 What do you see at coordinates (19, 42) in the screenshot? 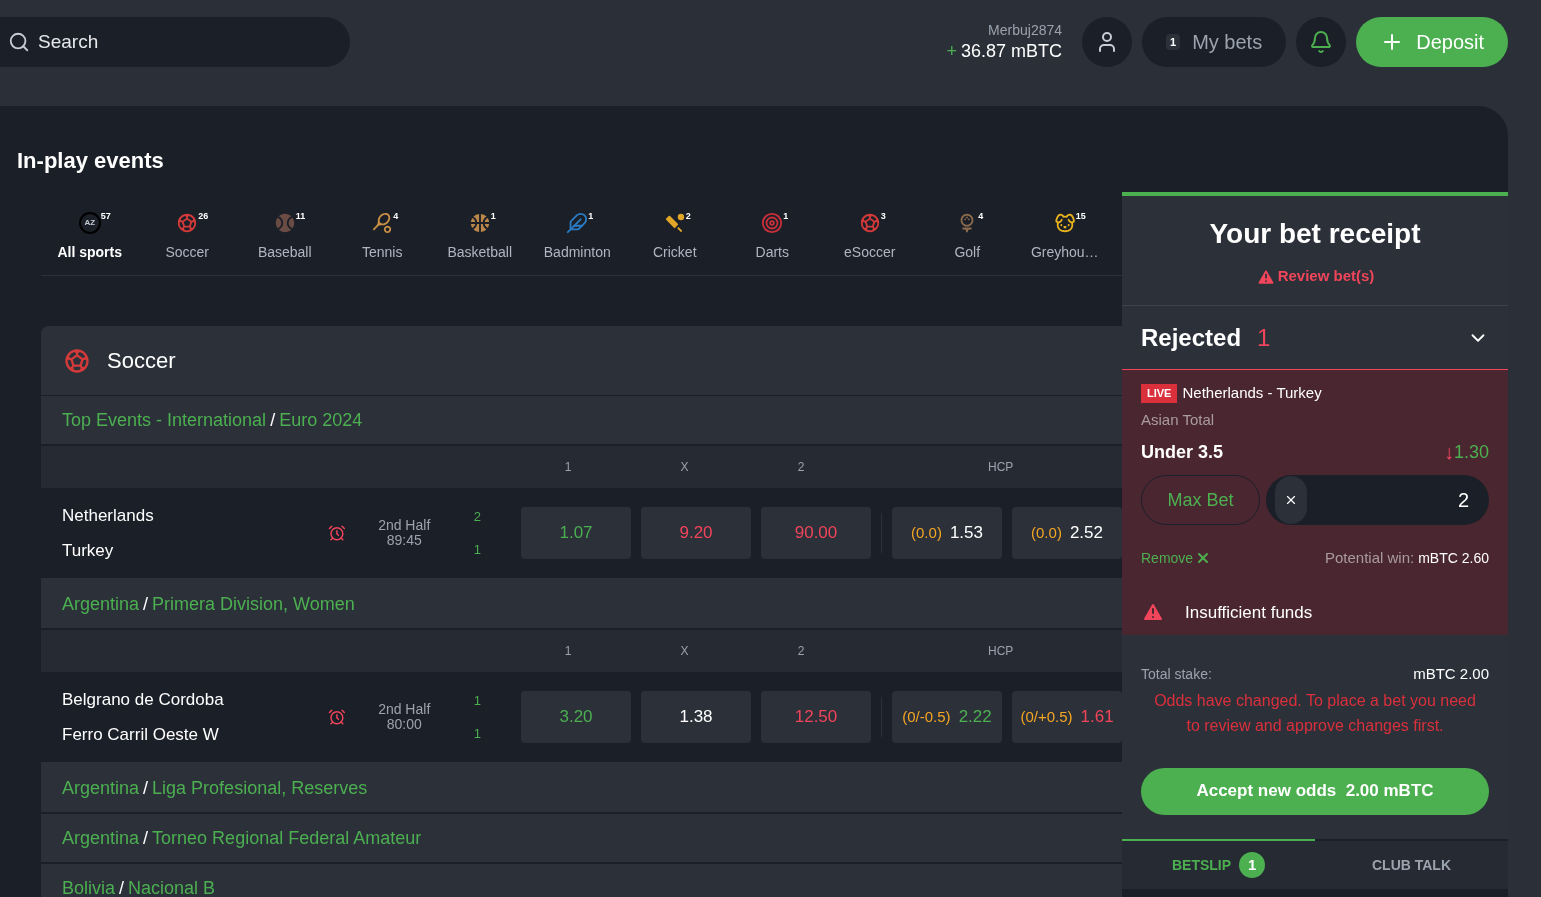
I see `search-icon` at bounding box center [19, 42].